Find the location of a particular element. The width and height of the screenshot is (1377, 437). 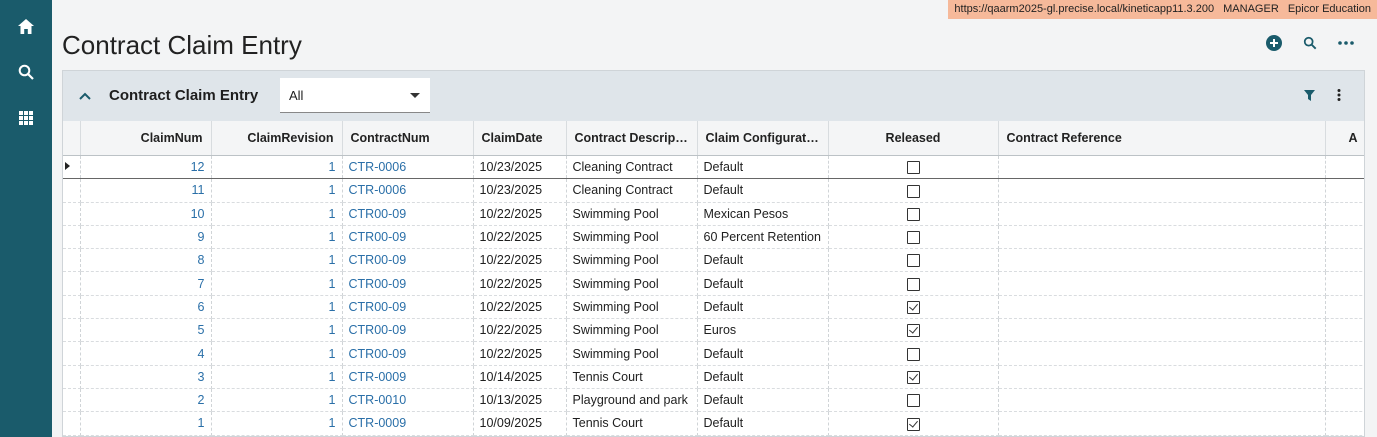

claim-num-cell: 7 is located at coordinates (146, 283).